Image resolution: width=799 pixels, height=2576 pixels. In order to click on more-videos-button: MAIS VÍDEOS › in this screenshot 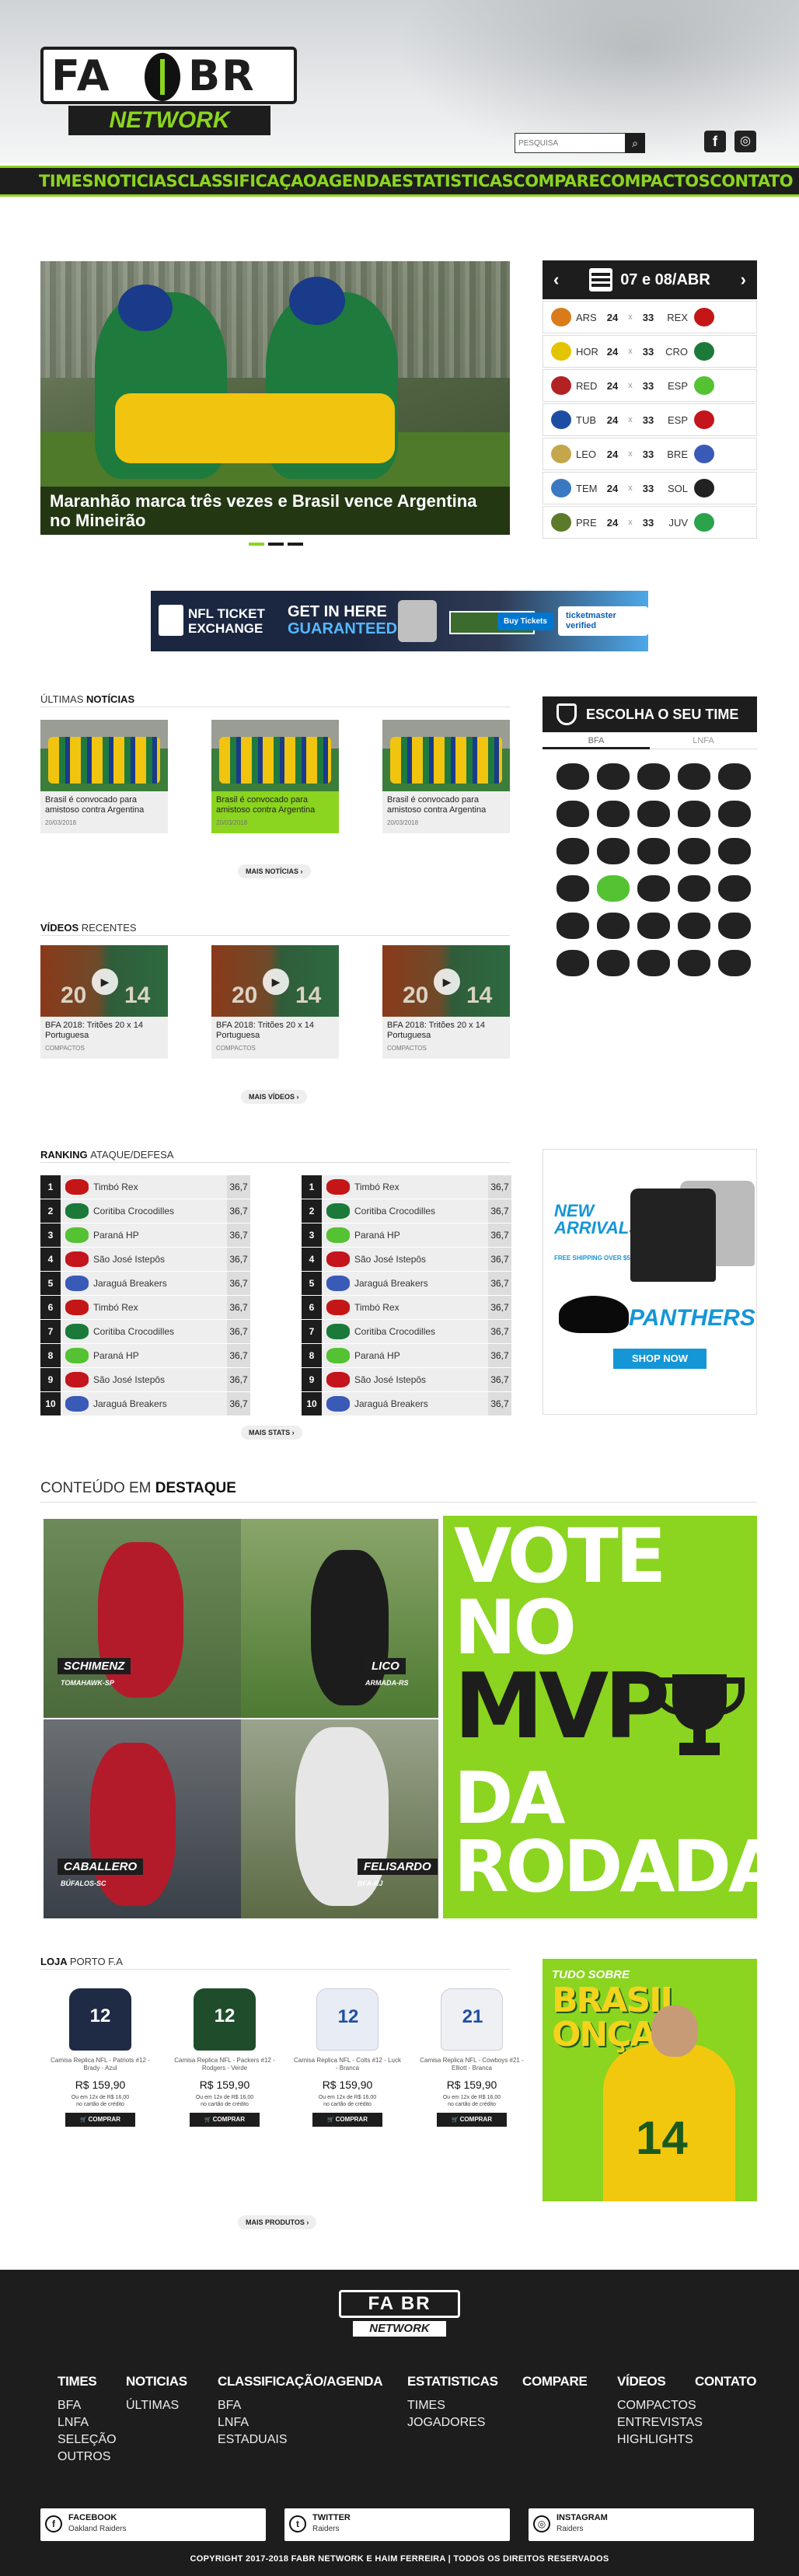, I will do `click(274, 1097)`.